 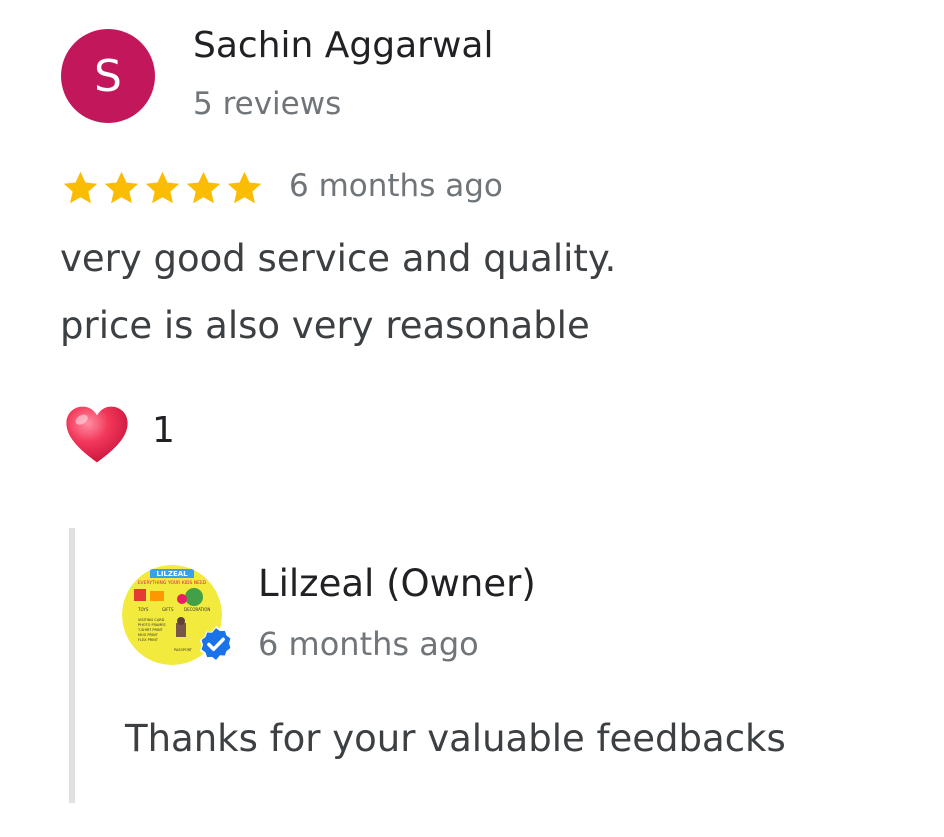 What do you see at coordinates (267, 104) in the screenshot?
I see `reviewer-review-count: 5 reviews` at bounding box center [267, 104].